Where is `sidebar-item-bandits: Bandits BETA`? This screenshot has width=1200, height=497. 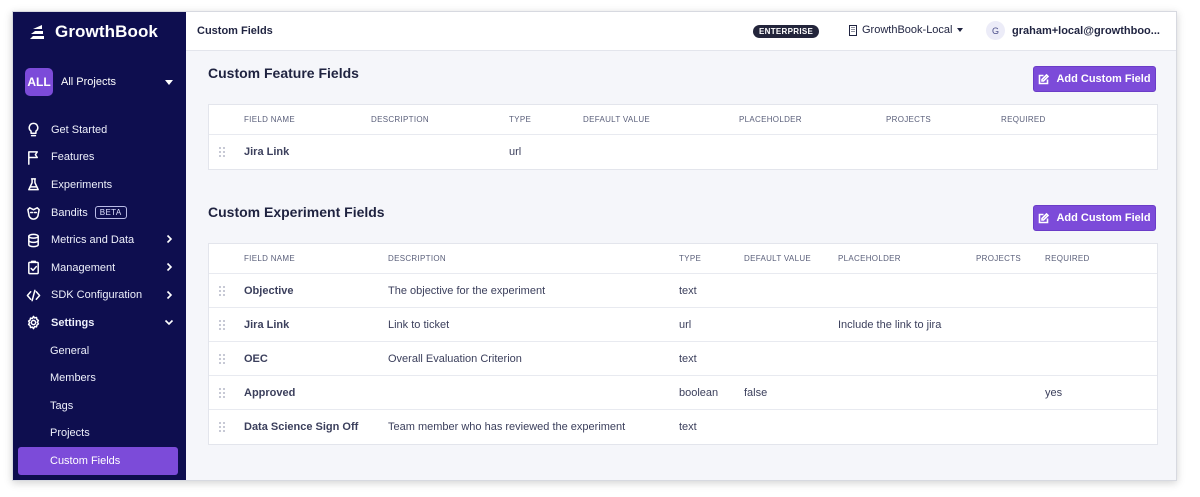 sidebar-item-bandits: Bandits BETA is located at coordinates (99, 213).